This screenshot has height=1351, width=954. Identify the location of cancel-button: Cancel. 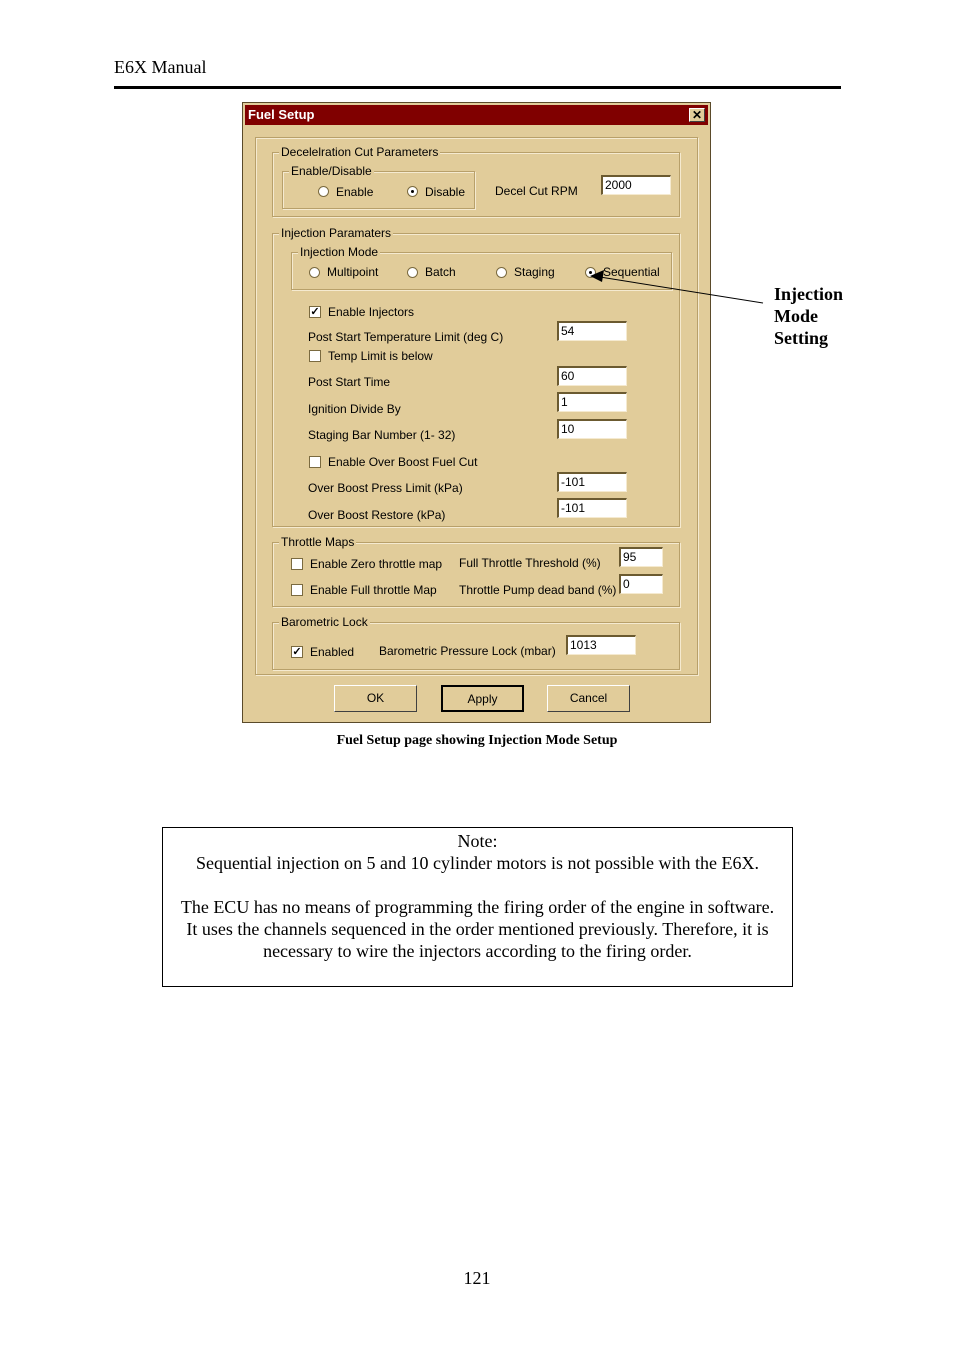
(588, 698).